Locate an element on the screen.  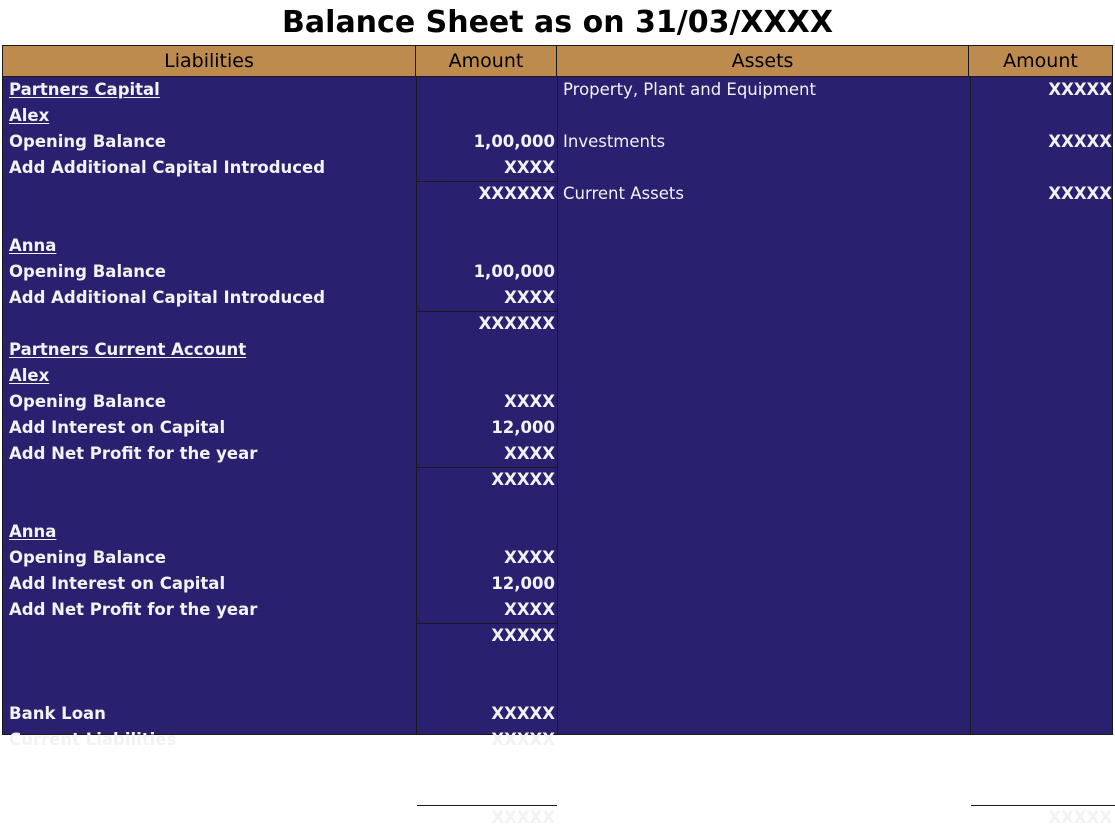
column-header-assets: Assets is located at coordinates (763, 61).